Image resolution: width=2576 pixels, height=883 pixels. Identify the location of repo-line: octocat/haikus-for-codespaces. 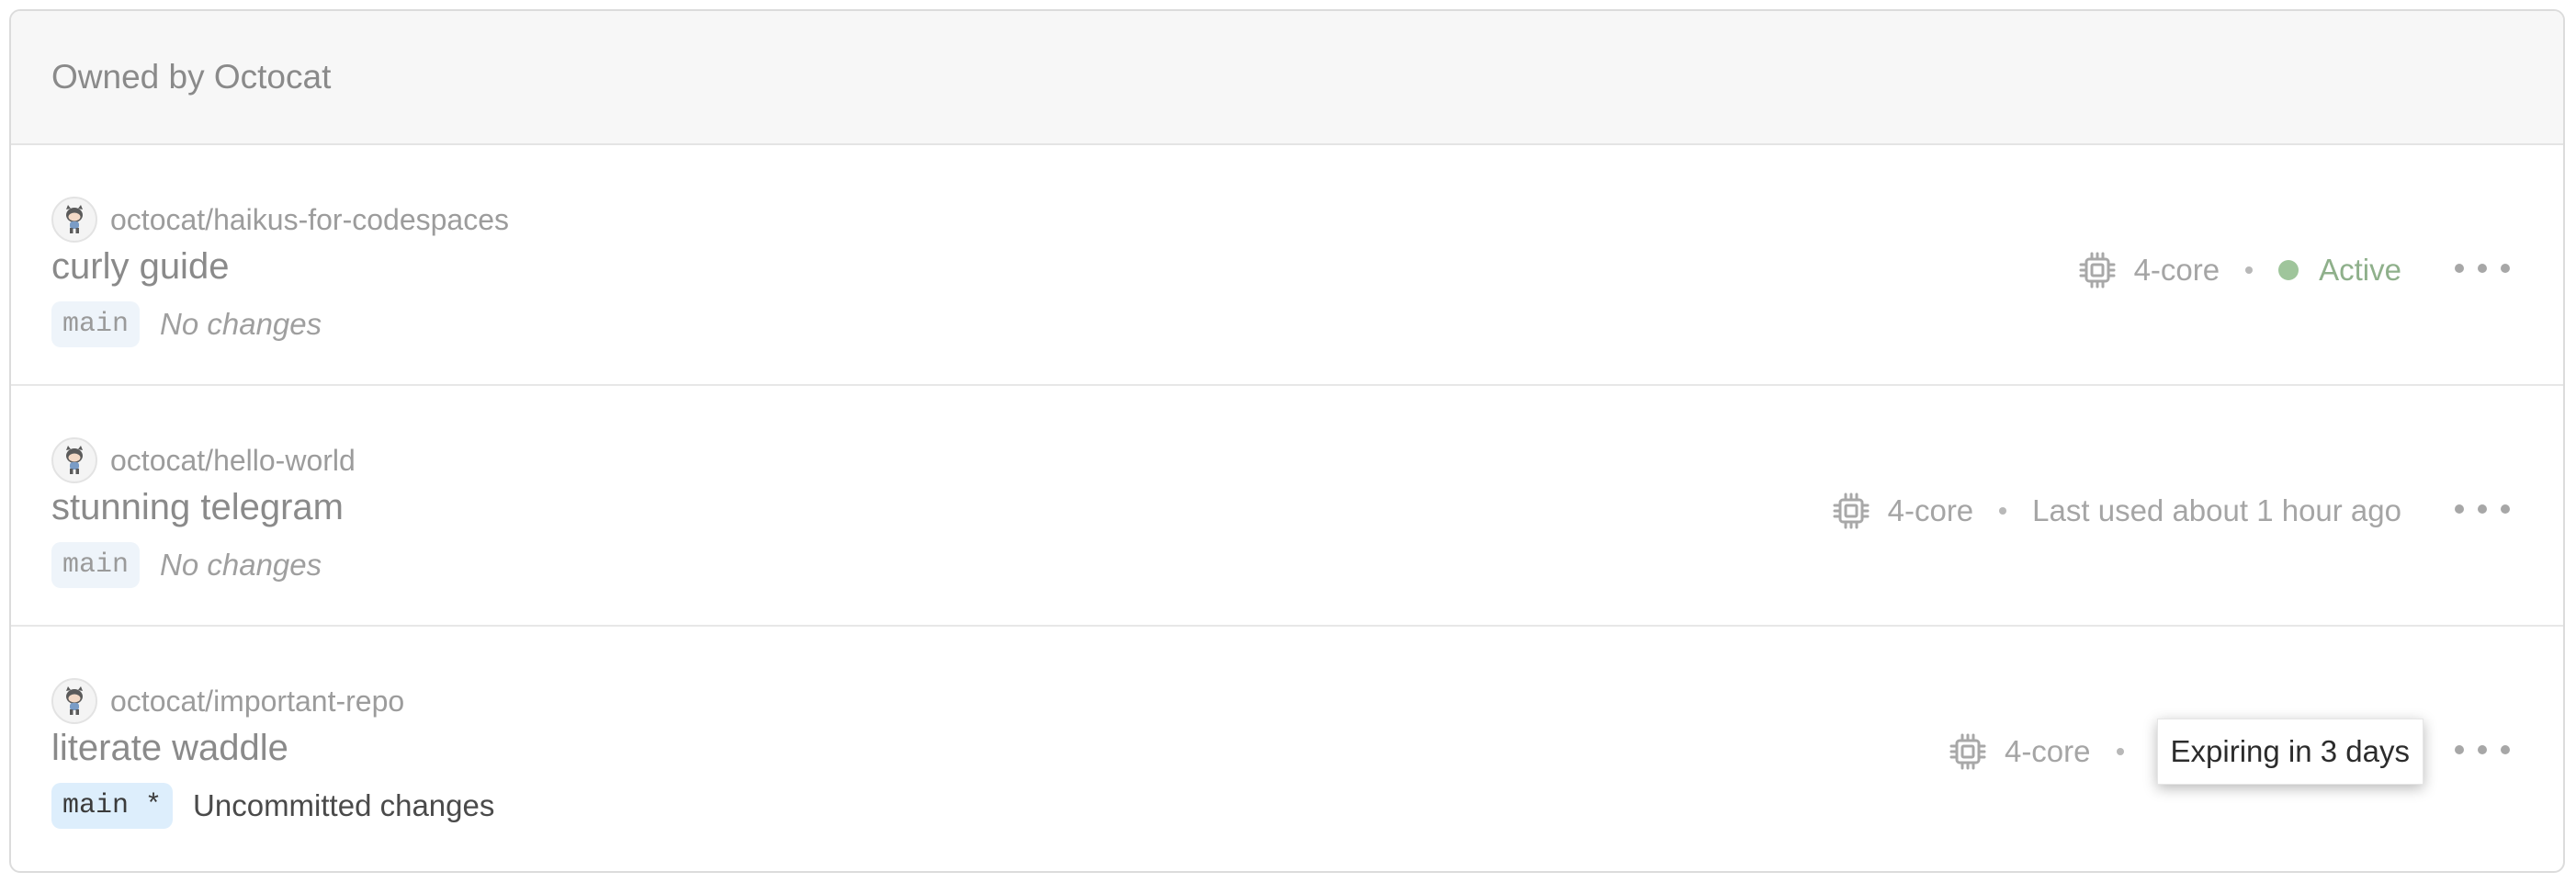
(280, 220).